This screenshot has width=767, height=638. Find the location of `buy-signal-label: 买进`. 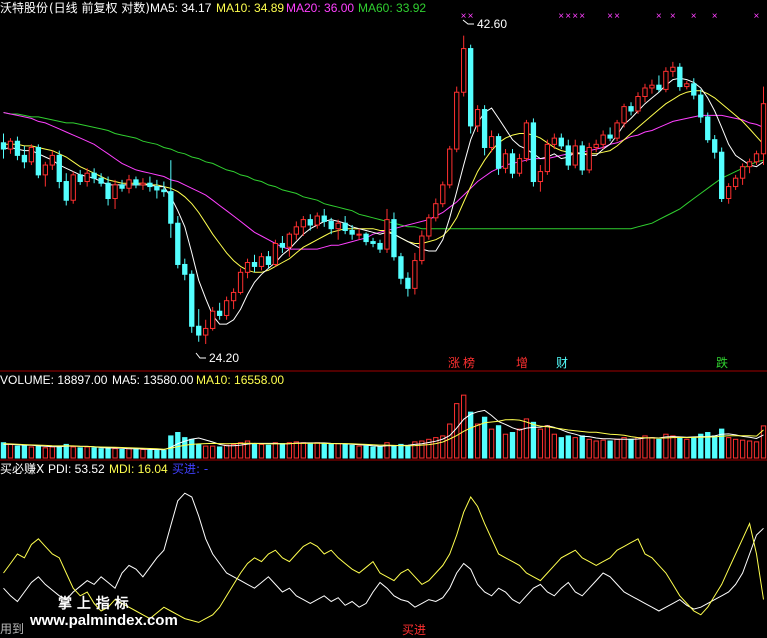

buy-signal-label: 买进 is located at coordinates (414, 630).